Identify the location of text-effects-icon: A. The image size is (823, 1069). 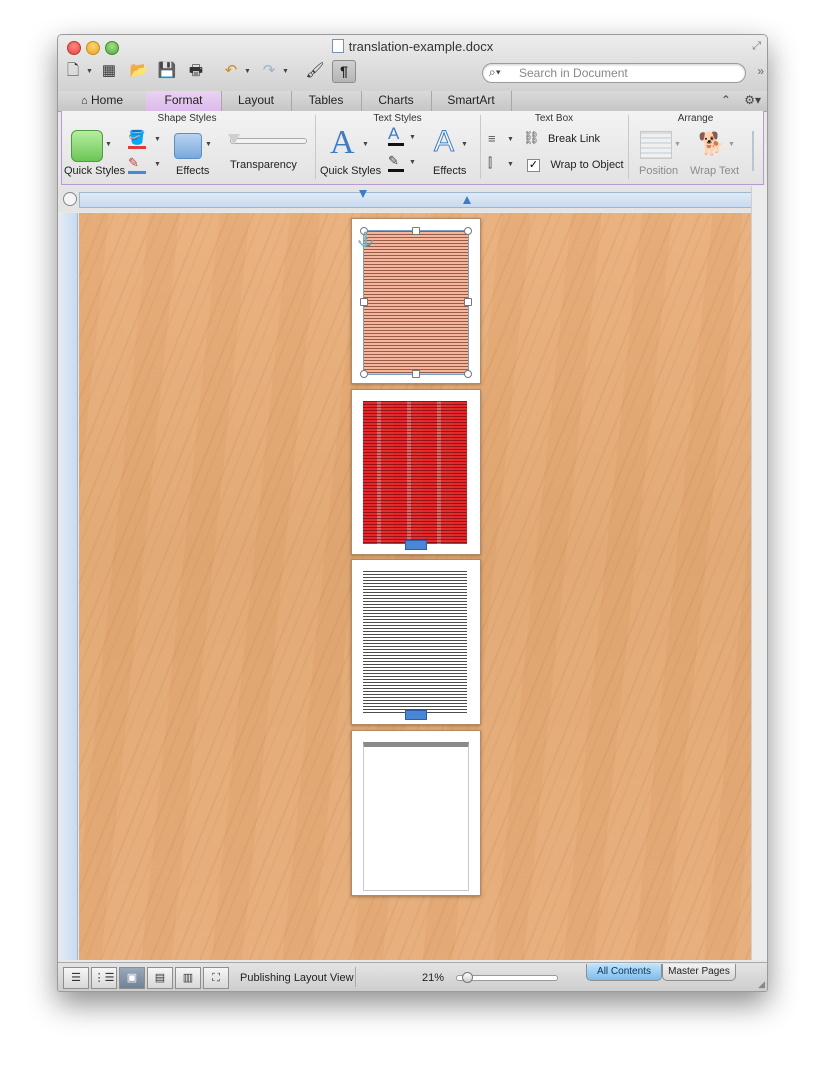
(443, 142).